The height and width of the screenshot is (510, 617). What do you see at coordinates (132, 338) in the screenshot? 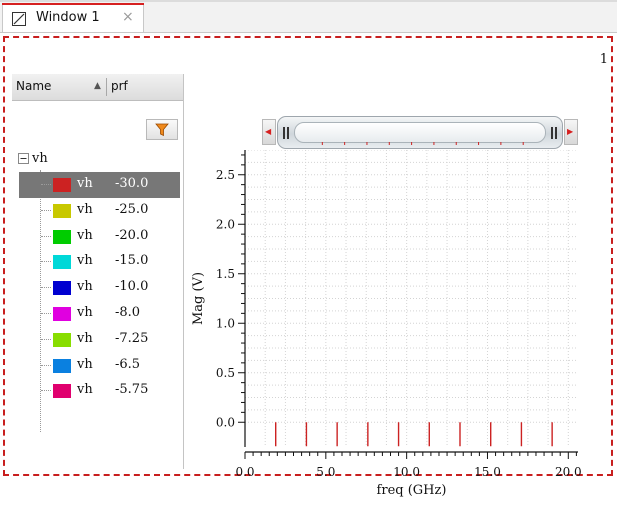
I see `signal-prf-value: -7.25` at bounding box center [132, 338].